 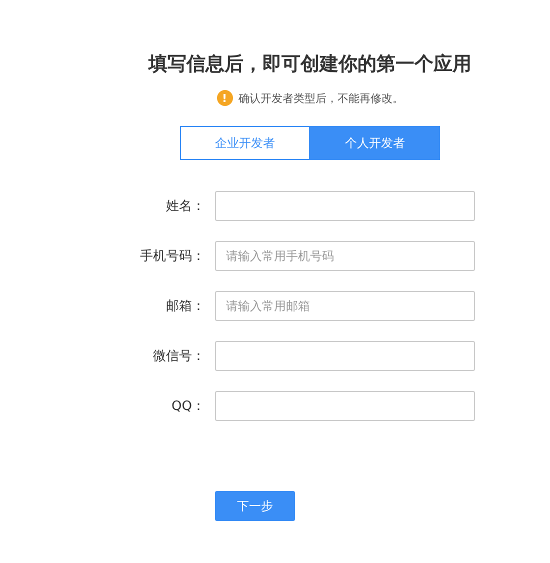 I want to click on input-field: 请输入常用邮箱, so click(x=345, y=306).